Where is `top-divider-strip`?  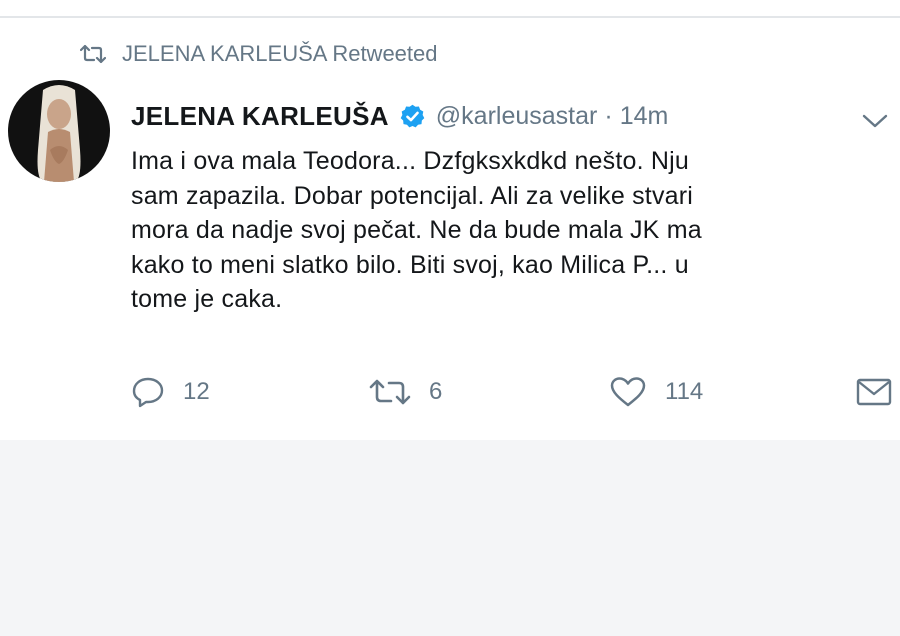
top-divider-strip is located at coordinates (450, 9).